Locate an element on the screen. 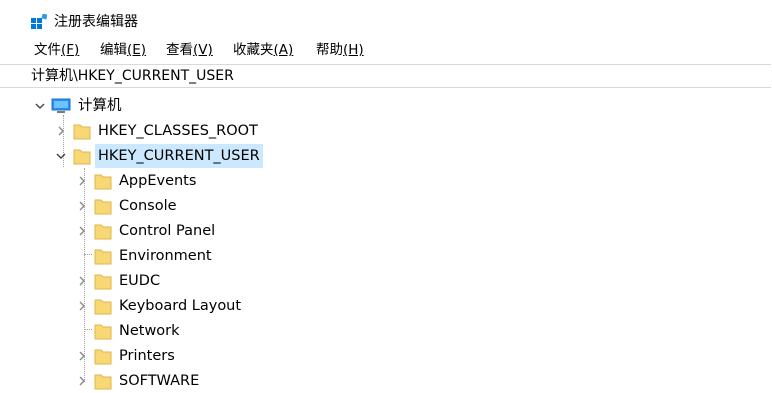 The height and width of the screenshot is (393, 772). menu-file: 文件(F) is located at coordinates (56, 50).